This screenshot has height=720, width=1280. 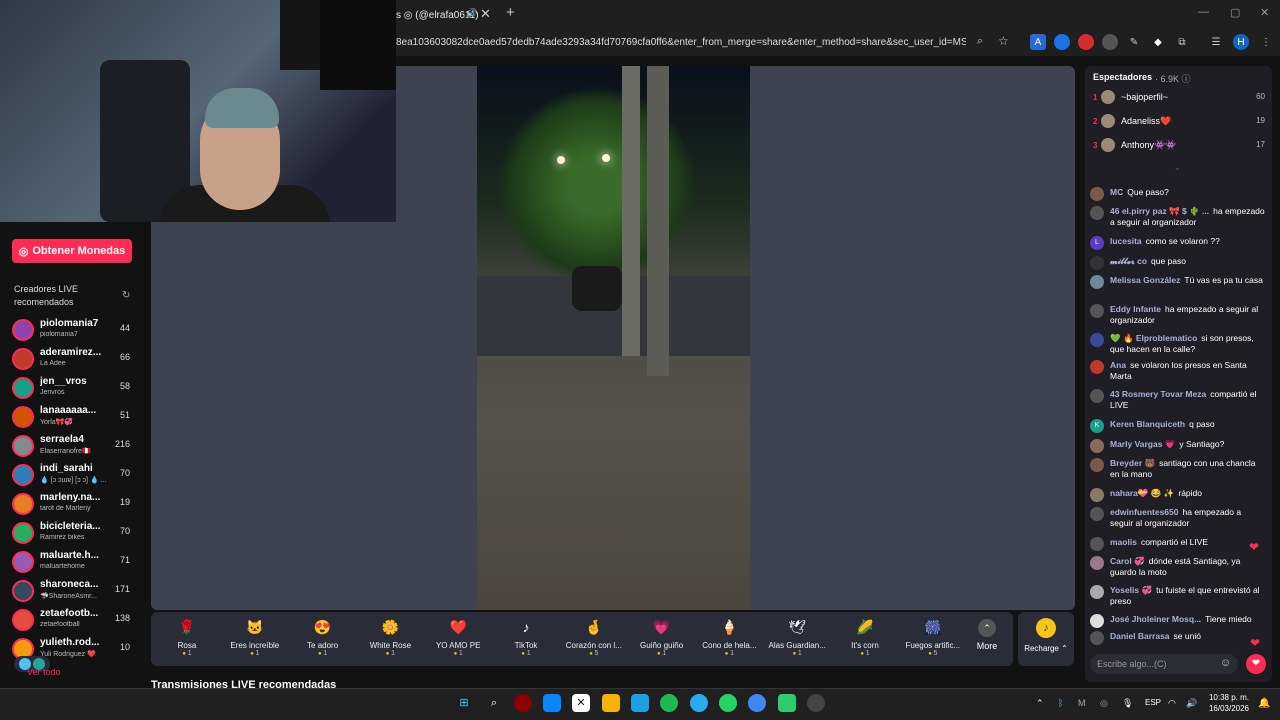 I want to click on creator-item: bicicleteria... Ramirez bikes 70, so click(x=73, y=533).